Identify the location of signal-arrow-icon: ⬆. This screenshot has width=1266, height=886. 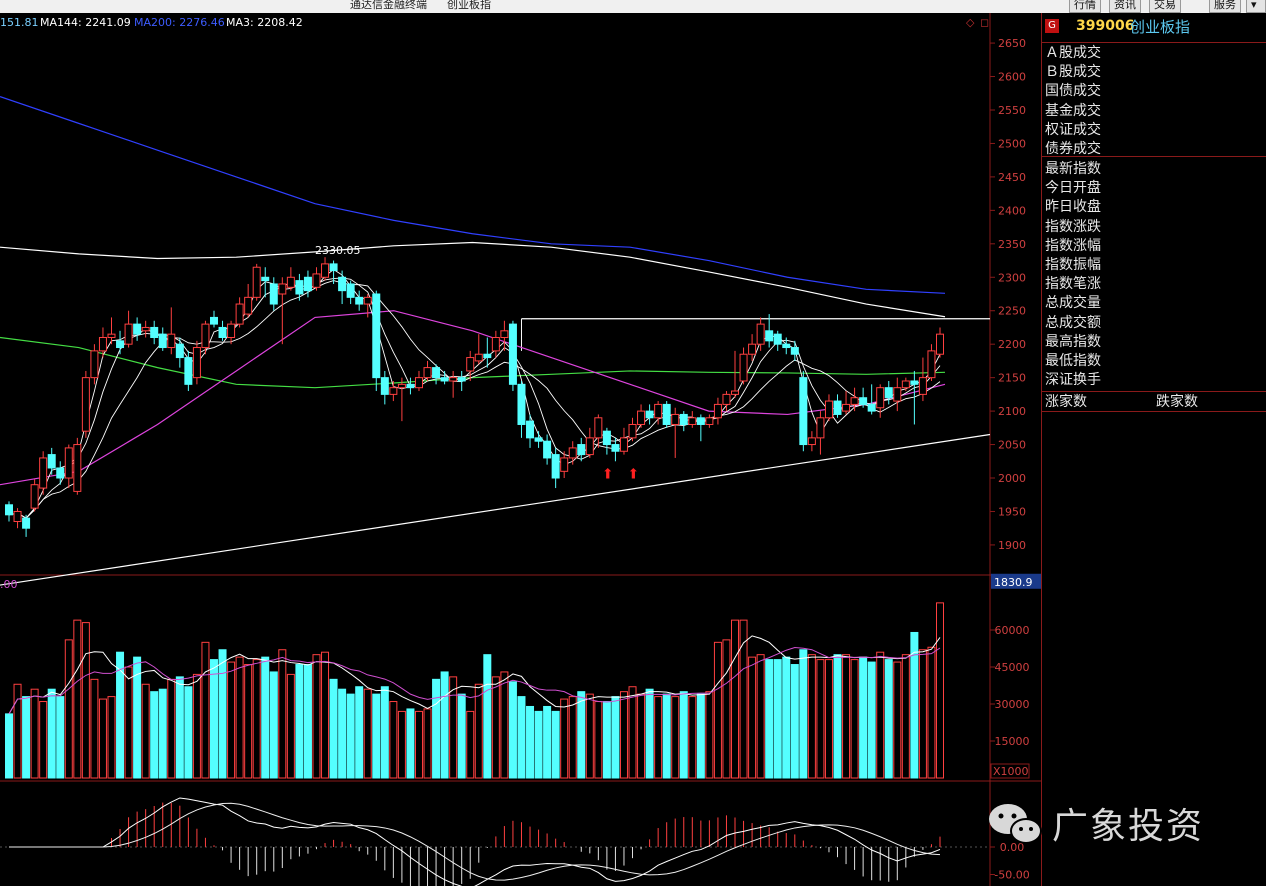
(608, 475).